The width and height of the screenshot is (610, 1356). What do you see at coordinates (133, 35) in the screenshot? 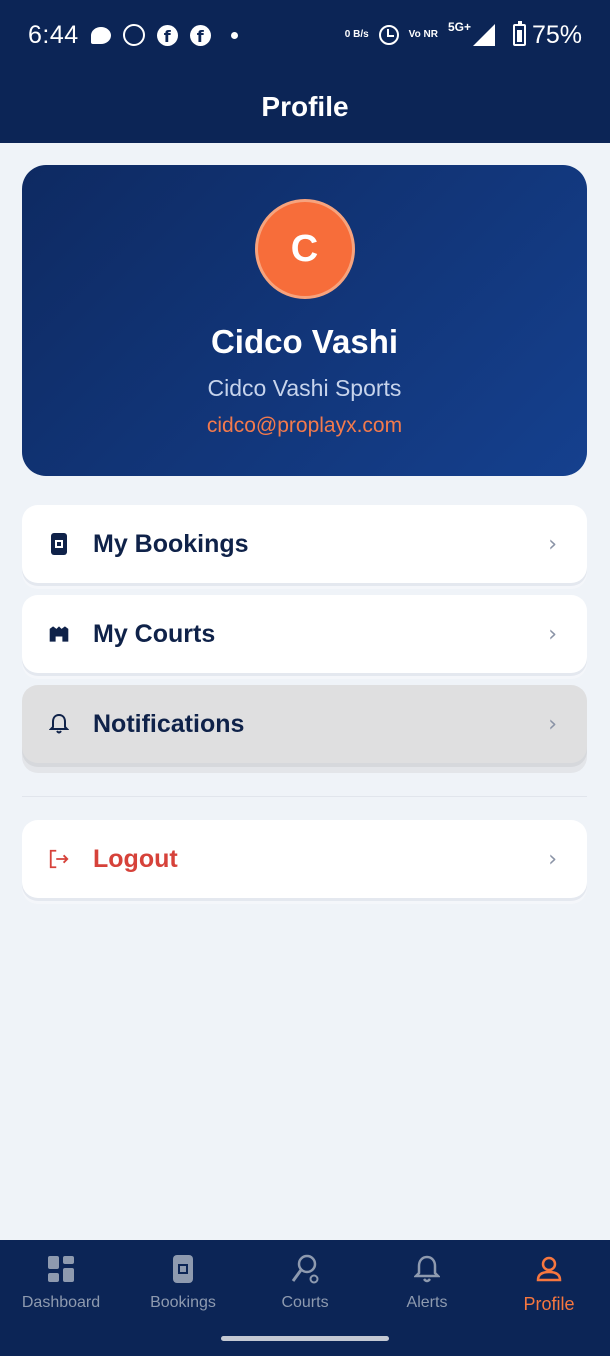
I see `whatsapp-icon` at bounding box center [133, 35].